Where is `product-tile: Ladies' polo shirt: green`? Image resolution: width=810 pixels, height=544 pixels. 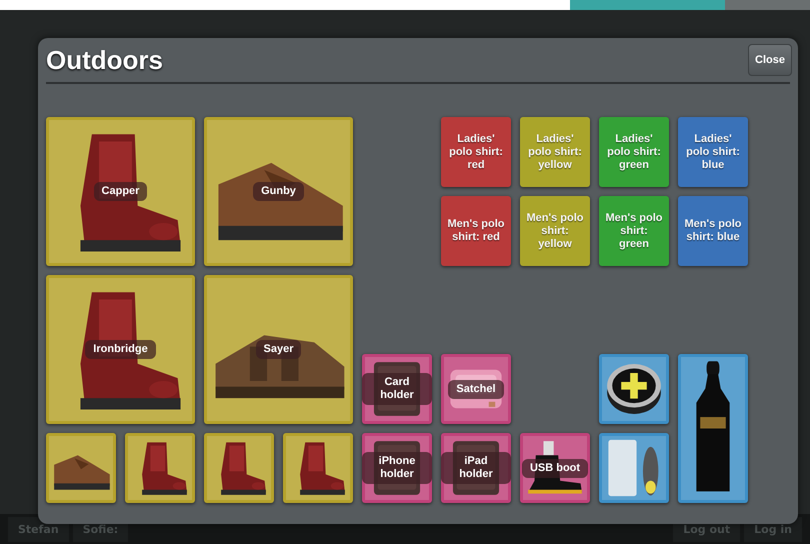 product-tile: Ladies' polo shirt: green is located at coordinates (634, 152).